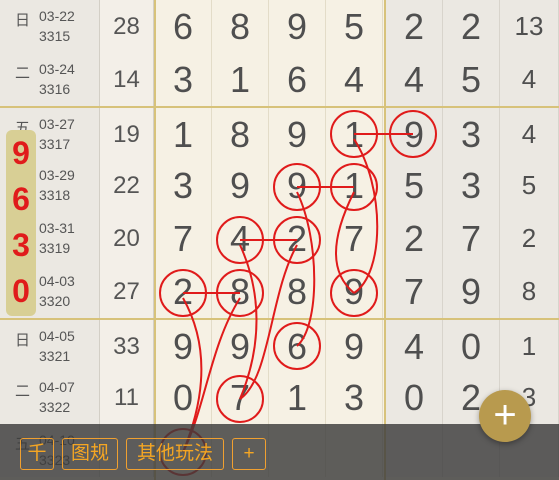 The image size is (559, 480). Describe the element at coordinates (90, 454) in the screenshot. I see `toolbar-button-tugui: 图规` at that location.